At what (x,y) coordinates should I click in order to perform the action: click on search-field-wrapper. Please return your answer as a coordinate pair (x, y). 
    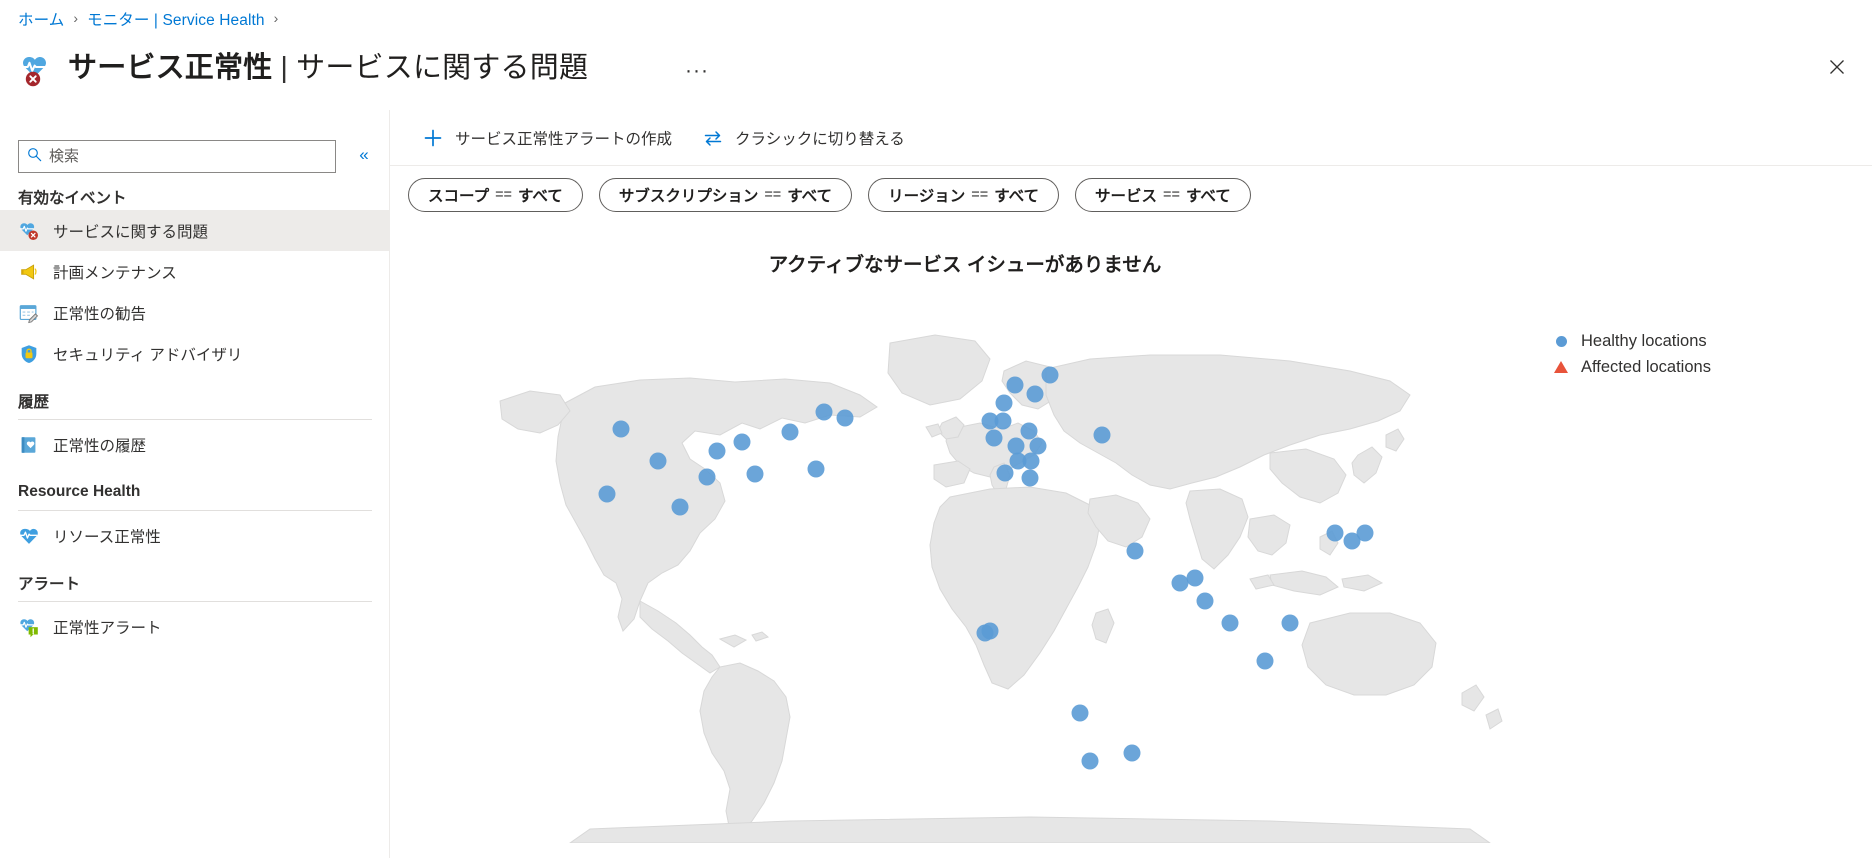
    Looking at the image, I should click on (177, 156).